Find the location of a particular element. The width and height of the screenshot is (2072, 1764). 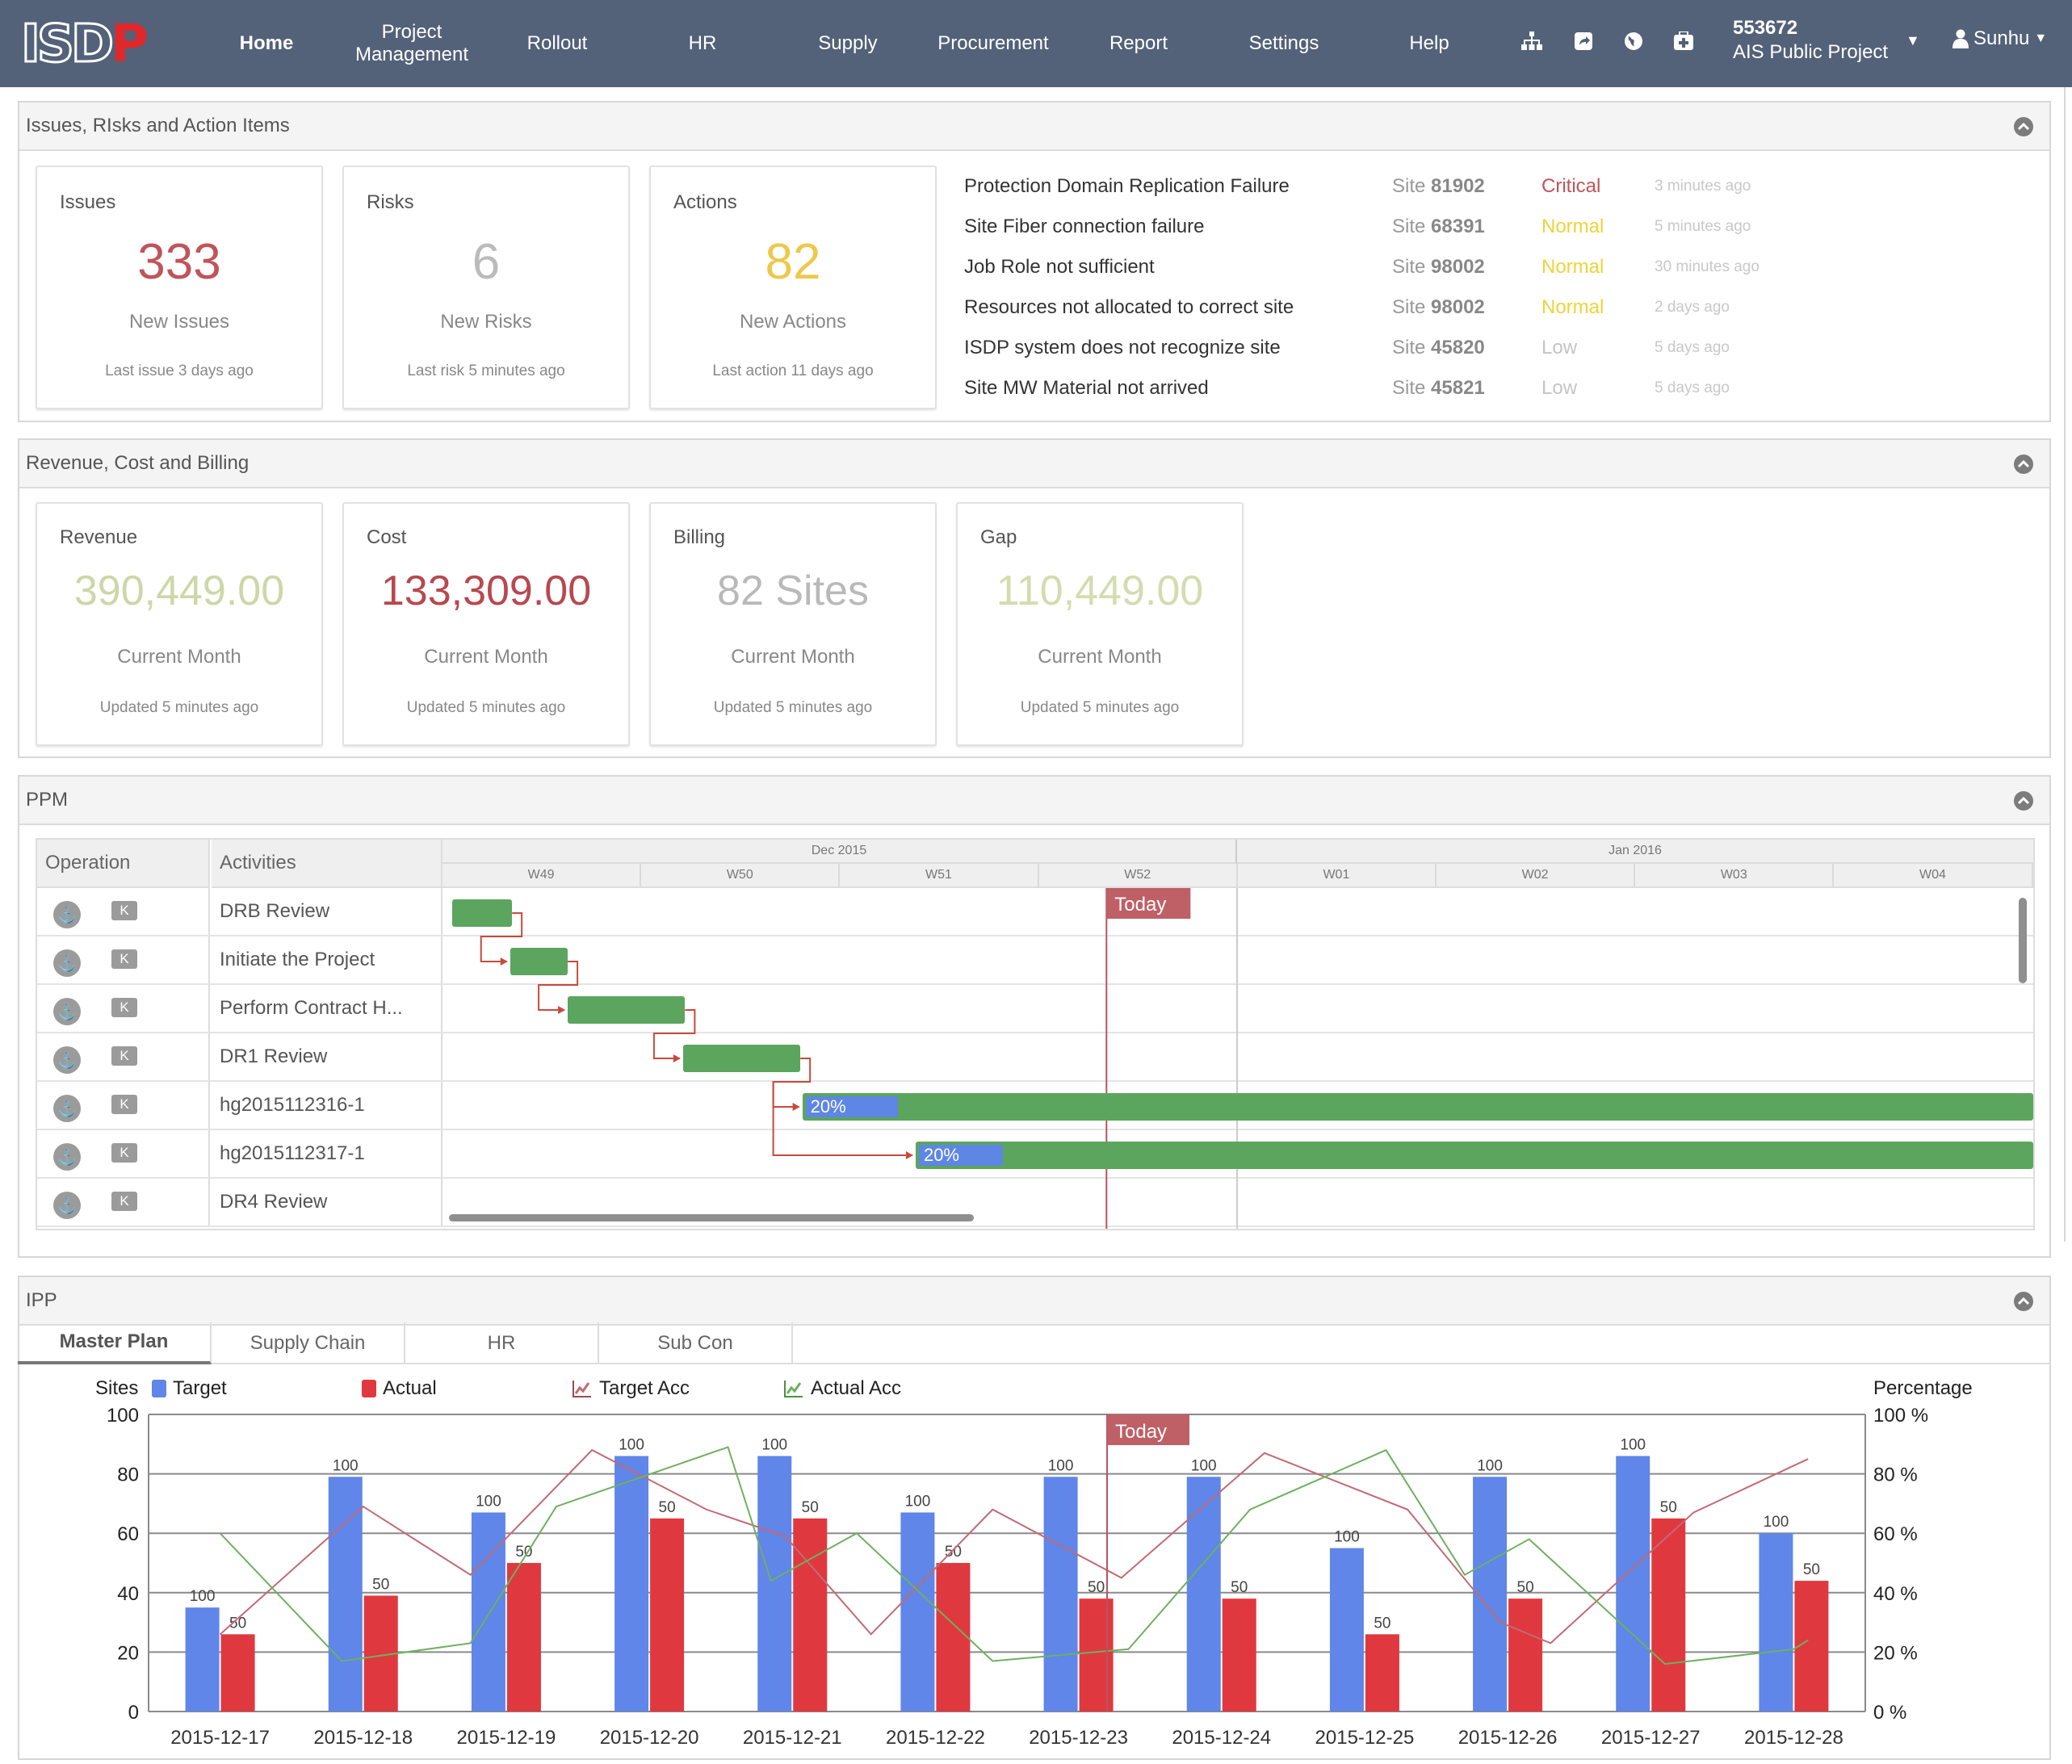

activity-name: Initiate the Project is located at coordinates (327, 959).